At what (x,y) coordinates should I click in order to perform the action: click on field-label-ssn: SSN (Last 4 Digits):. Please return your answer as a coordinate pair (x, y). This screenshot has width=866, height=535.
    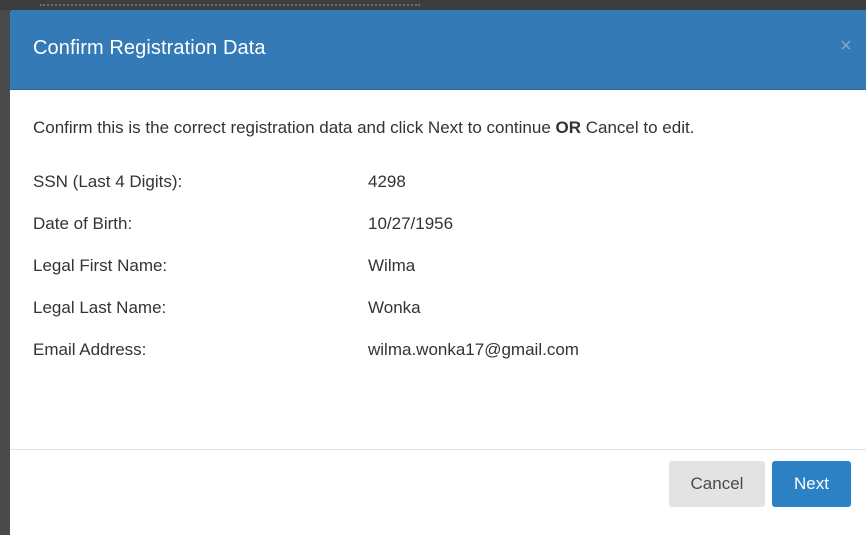
    Looking at the image, I should click on (108, 181).